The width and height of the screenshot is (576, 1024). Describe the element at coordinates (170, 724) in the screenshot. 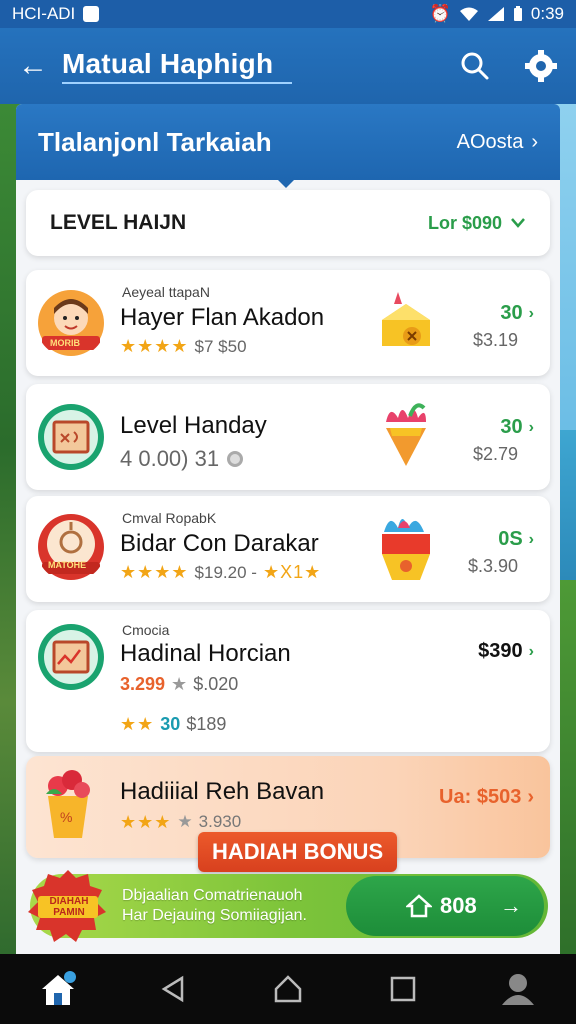

I see `item-secondary-points: 30` at that location.